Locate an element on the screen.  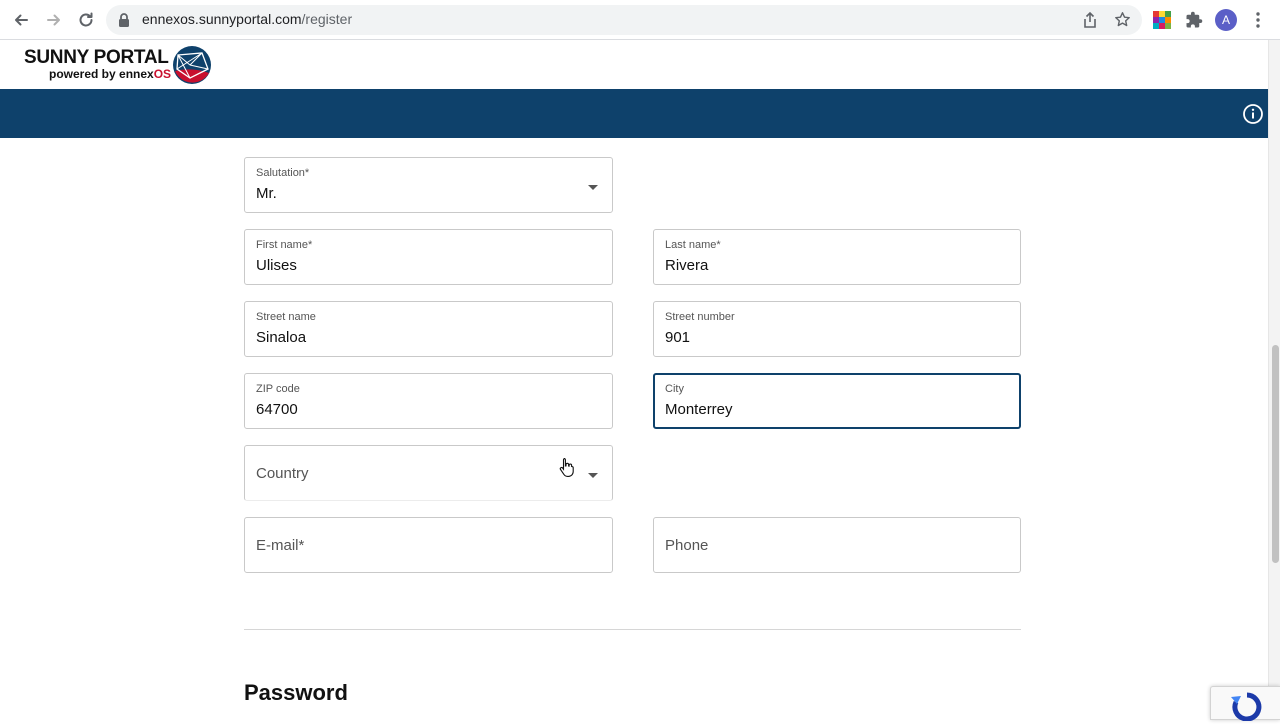
last-name-field: Last name* Rivera is located at coordinates (837, 257).